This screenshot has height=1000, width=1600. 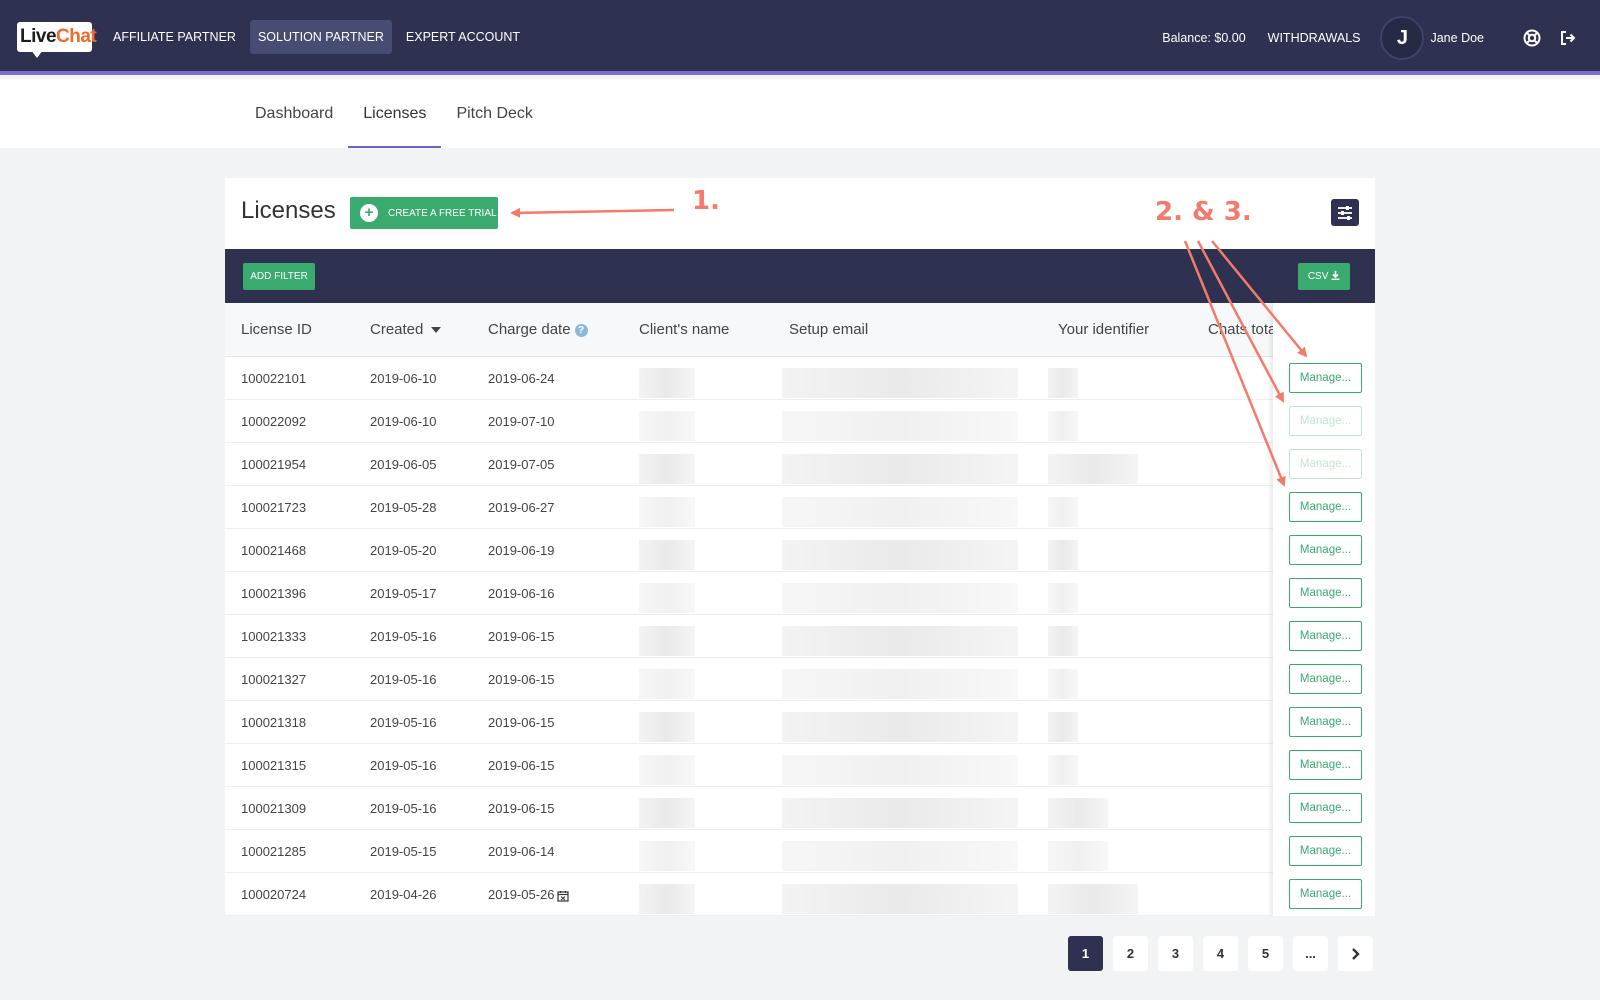 What do you see at coordinates (403, 550) in the screenshot?
I see `created-cell: 2019-05-20` at bounding box center [403, 550].